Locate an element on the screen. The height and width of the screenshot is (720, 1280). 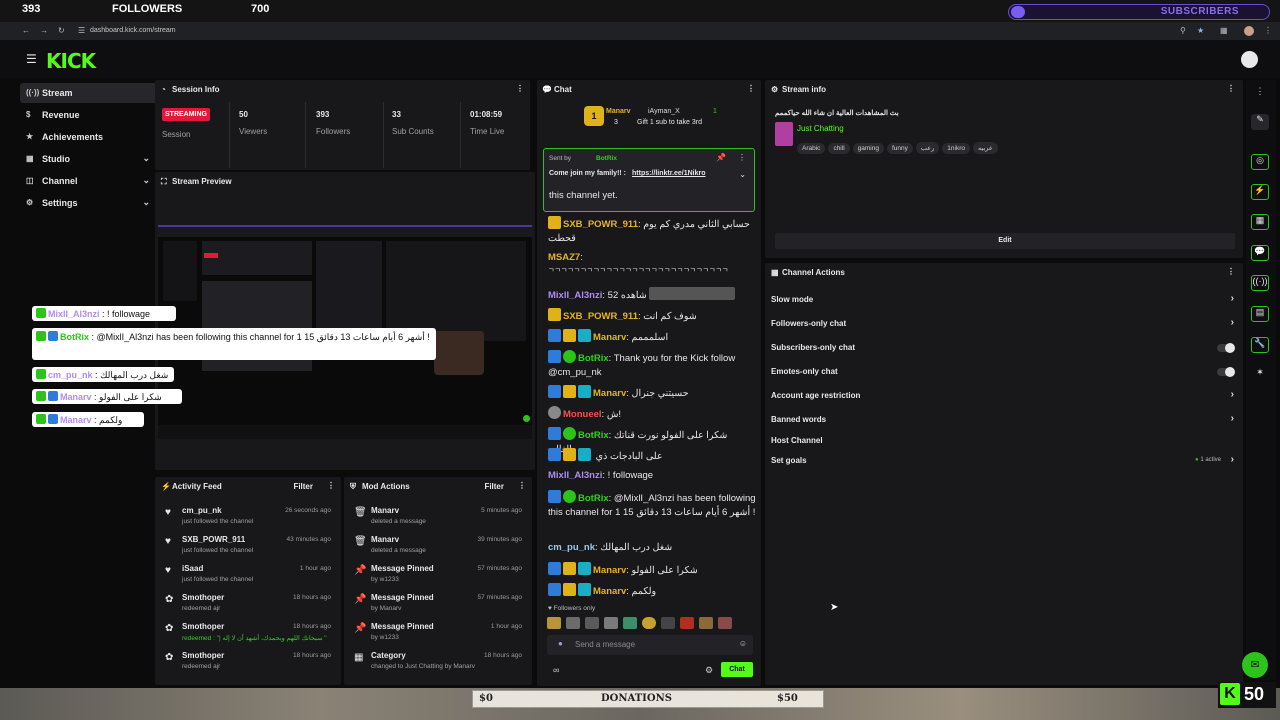
reload-icon: ↻ is located at coordinates (61, 30).